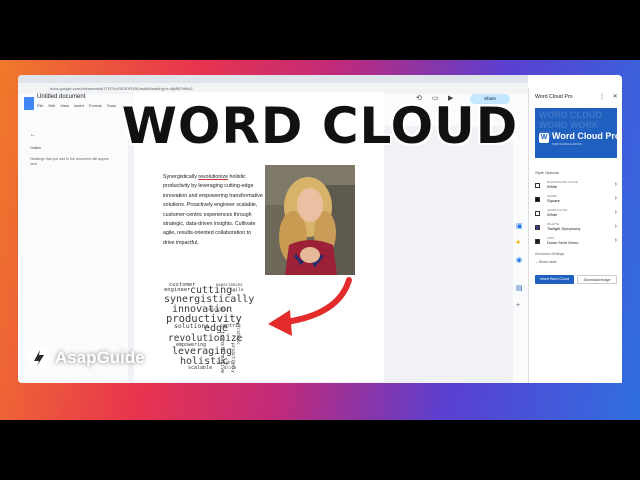 The height and width of the screenshot is (480, 640). What do you see at coordinates (181, 177) in the screenshot?
I see `paragraph-text-start: Synergistically` at bounding box center [181, 177].